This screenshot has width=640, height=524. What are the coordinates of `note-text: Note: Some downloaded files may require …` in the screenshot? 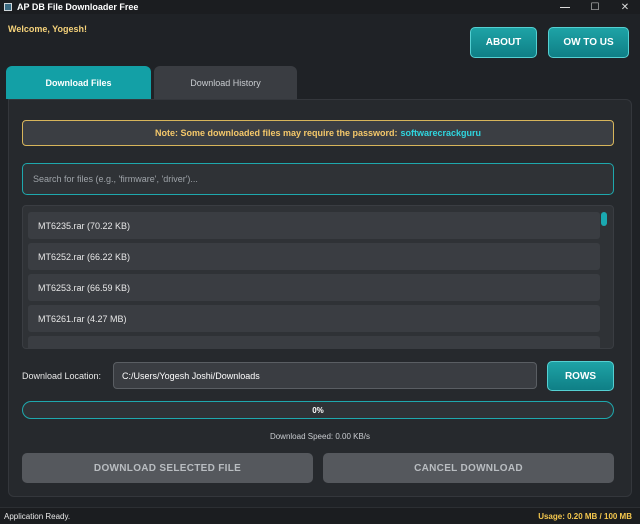 It's located at (276, 133).